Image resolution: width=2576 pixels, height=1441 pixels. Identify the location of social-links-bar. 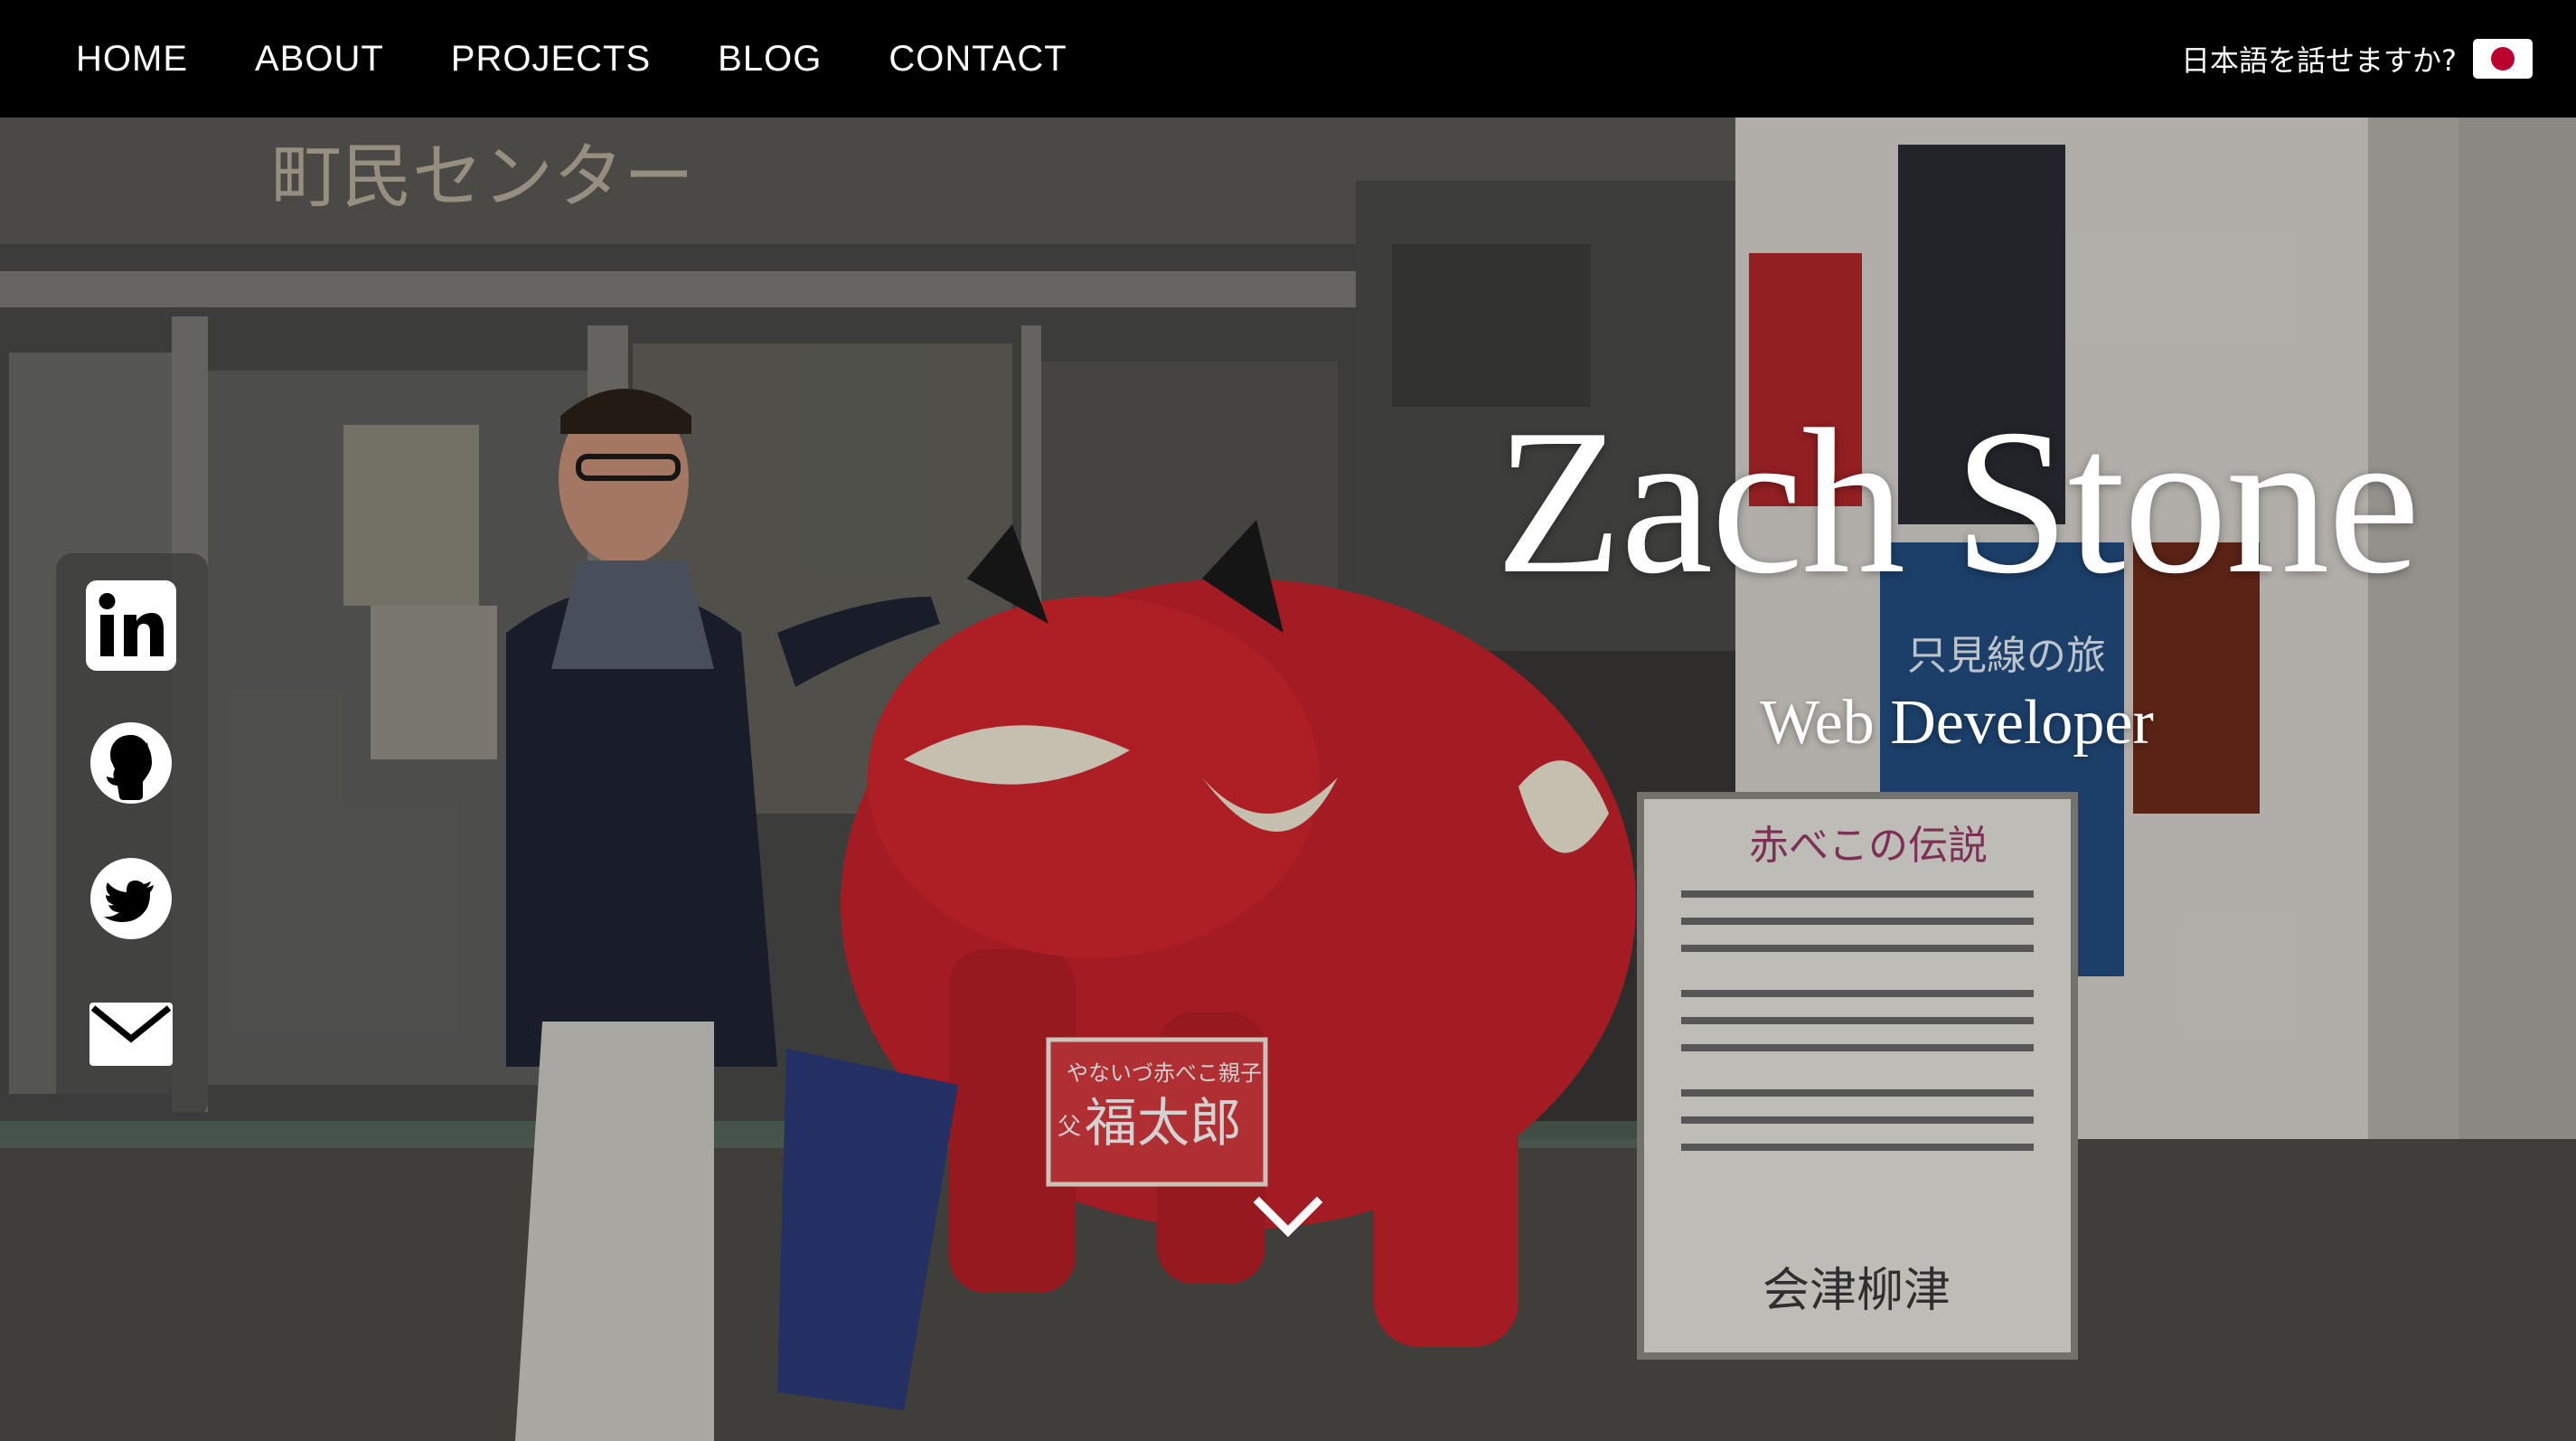
(132, 835).